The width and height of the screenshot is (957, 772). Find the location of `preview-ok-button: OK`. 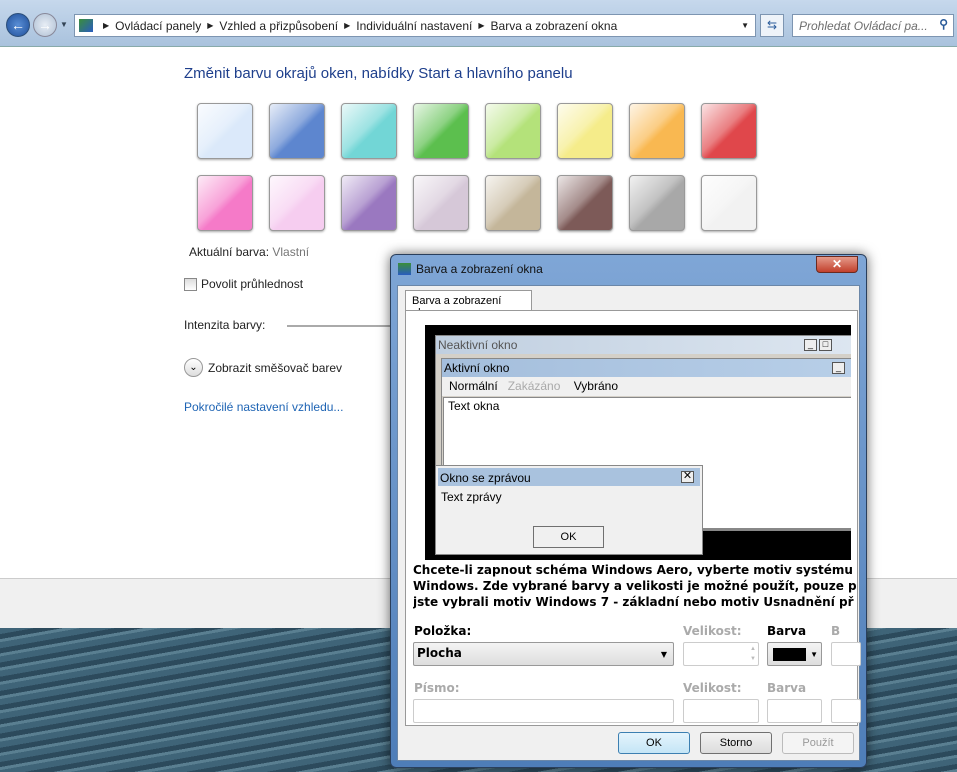

preview-ok-button: OK is located at coordinates (568, 537).